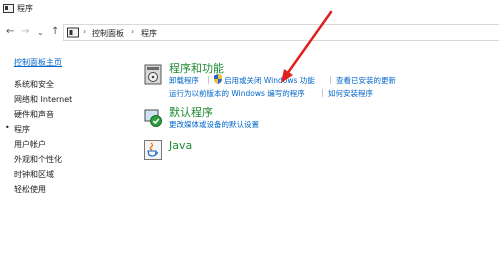 The width and height of the screenshot is (499, 253). What do you see at coordinates (43, 99) in the screenshot?
I see `sidebar-item-network-internet: 网络和 Internet` at bounding box center [43, 99].